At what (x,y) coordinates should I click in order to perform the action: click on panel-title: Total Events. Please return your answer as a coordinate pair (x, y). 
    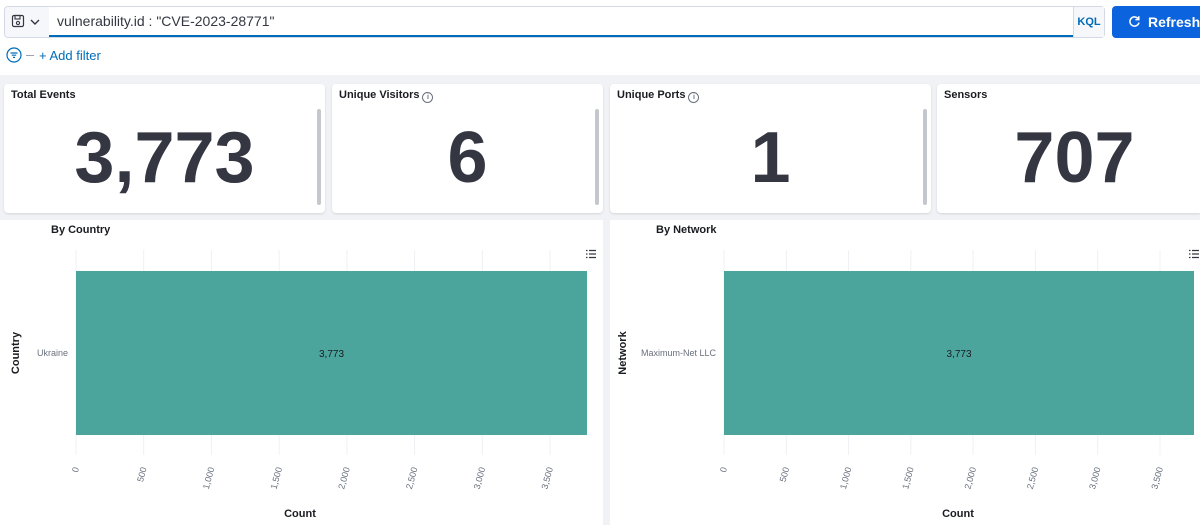
    Looking at the image, I should click on (43, 95).